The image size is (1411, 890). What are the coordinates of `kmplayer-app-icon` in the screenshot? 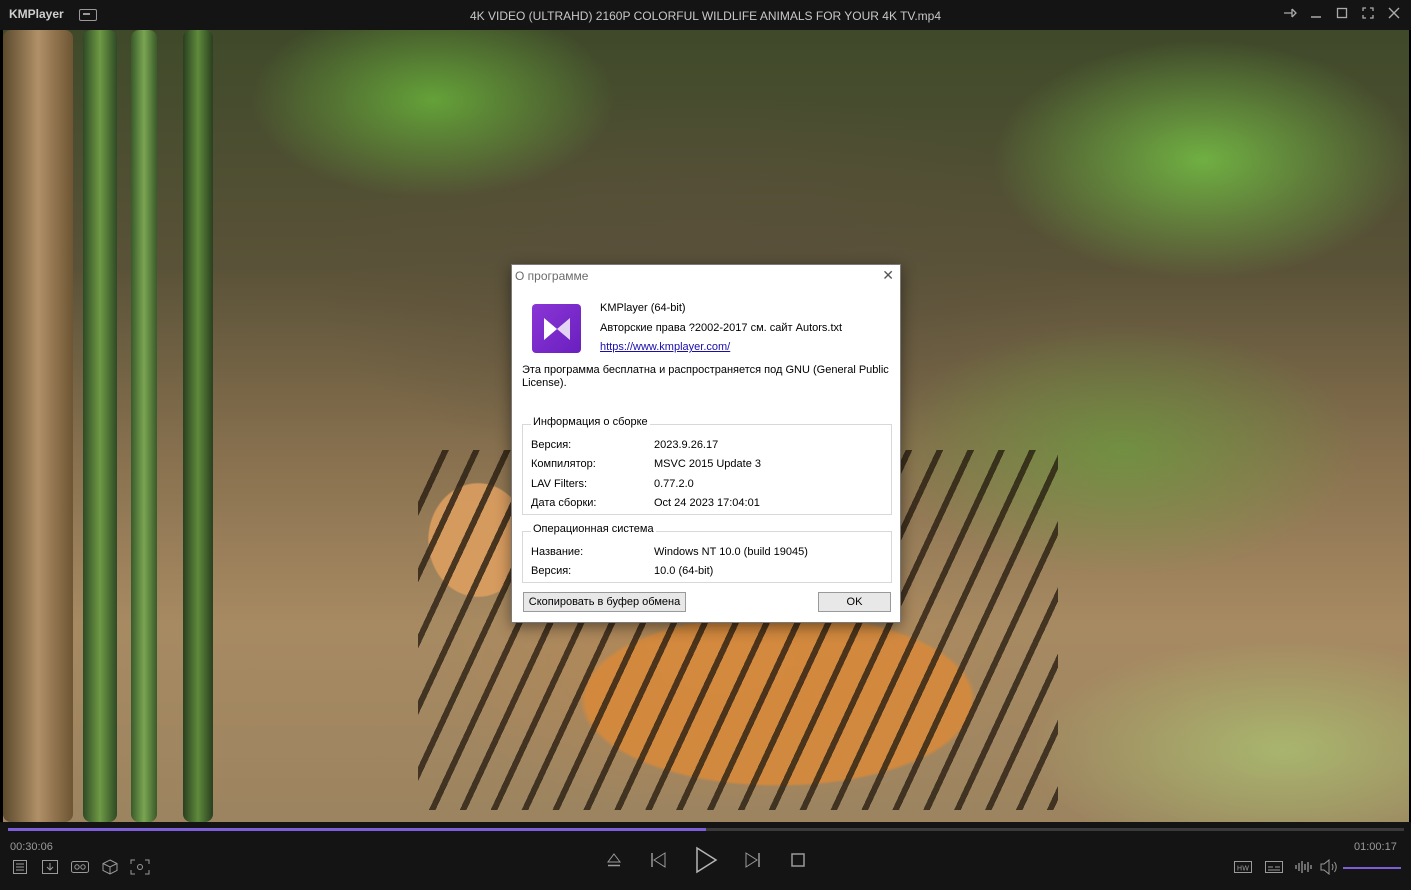 It's located at (556, 328).